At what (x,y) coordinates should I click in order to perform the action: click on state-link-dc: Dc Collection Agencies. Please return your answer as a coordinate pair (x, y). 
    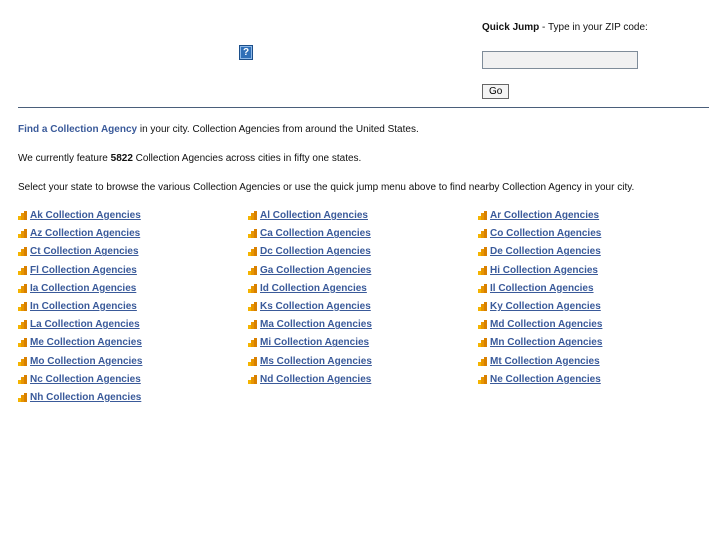
    Looking at the image, I should click on (309, 251).